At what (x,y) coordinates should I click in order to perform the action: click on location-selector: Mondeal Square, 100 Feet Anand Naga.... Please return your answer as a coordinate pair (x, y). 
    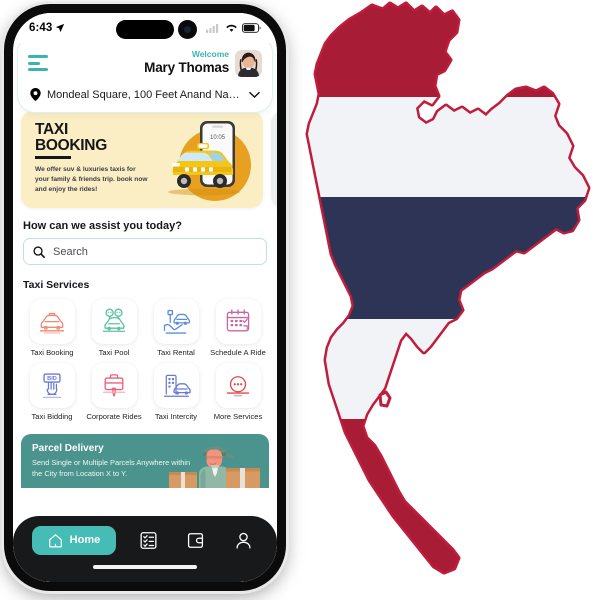
    Looking at the image, I should click on (145, 94).